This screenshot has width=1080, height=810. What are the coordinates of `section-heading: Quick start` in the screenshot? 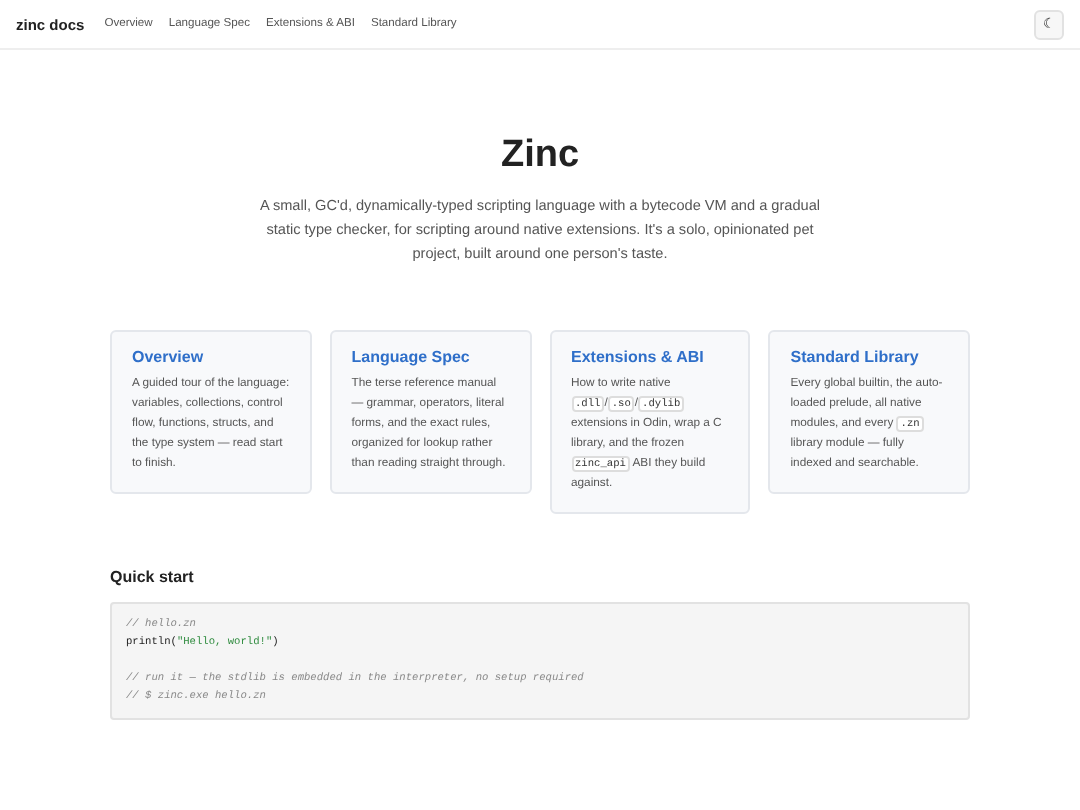 It's located at (153, 577).